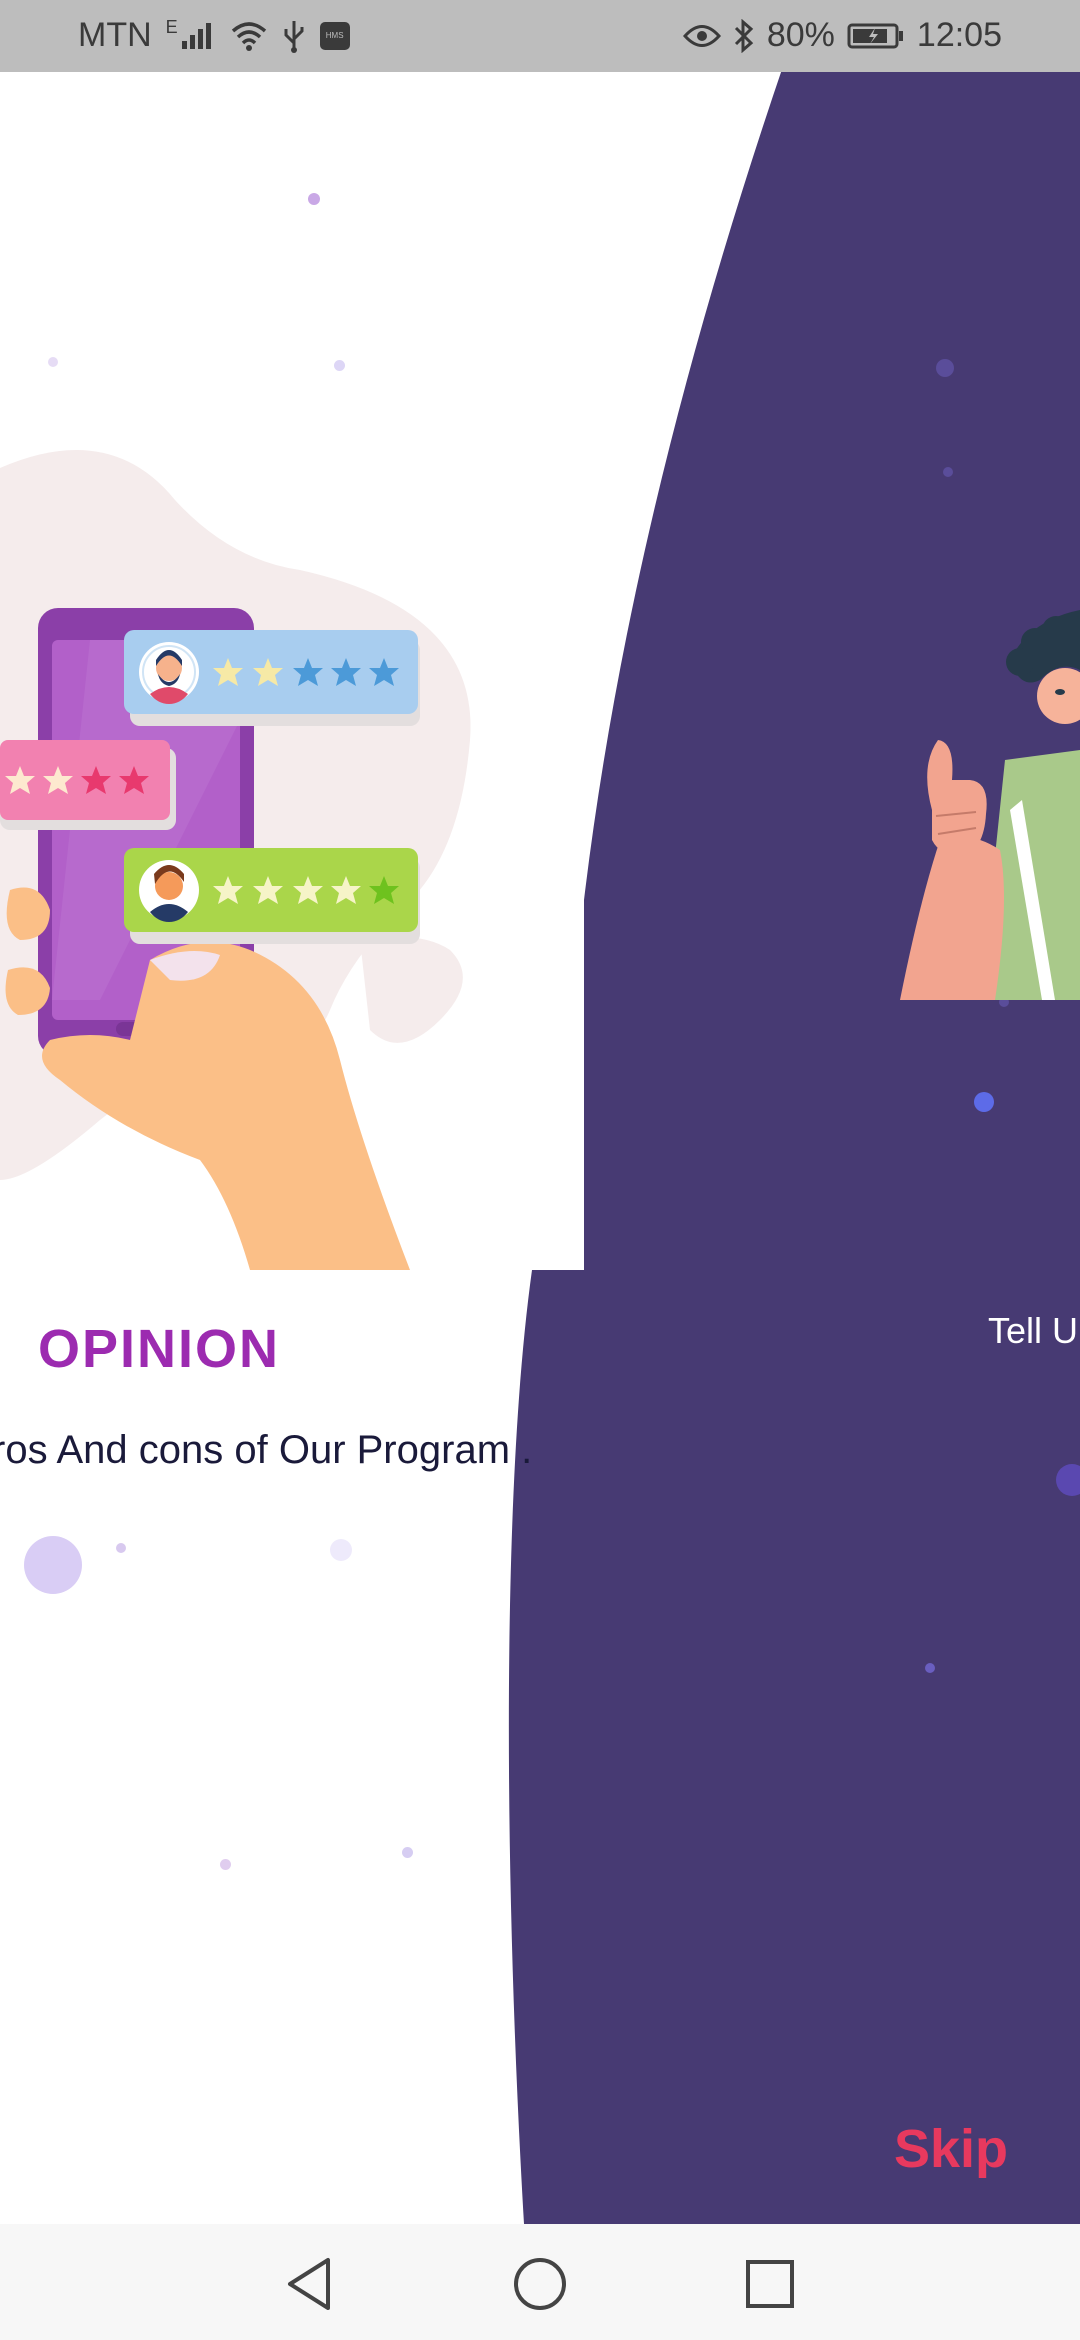 This screenshot has width=1080, height=2340. I want to click on system-navigation-bar, so click(540, 2282).